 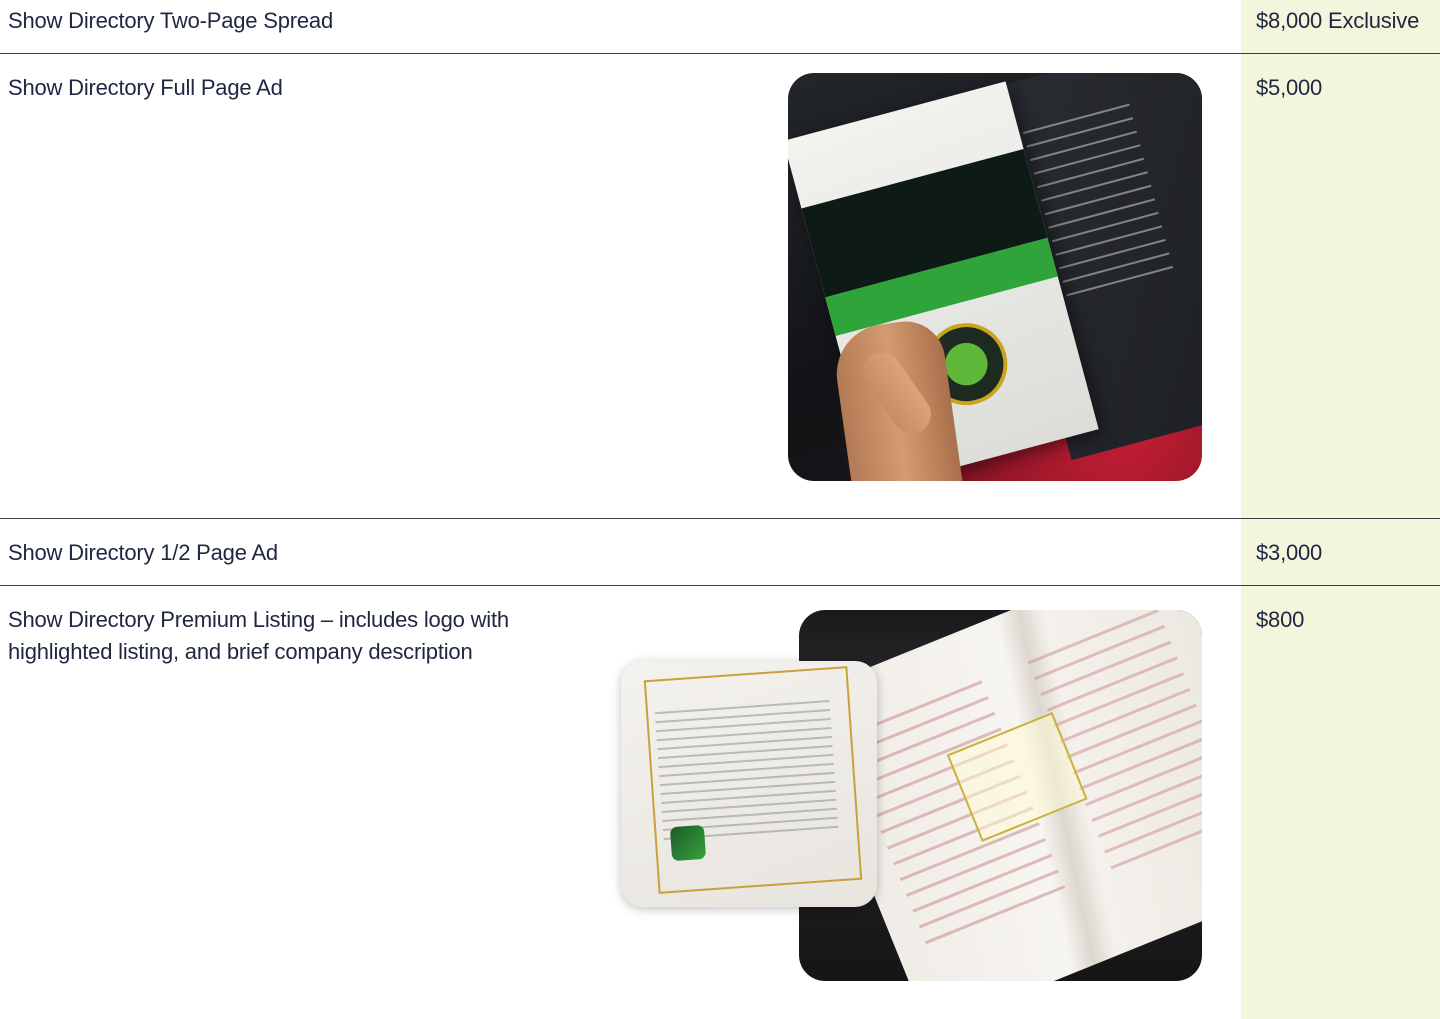 What do you see at coordinates (1340, 509) in the screenshot?
I see `price-column` at bounding box center [1340, 509].